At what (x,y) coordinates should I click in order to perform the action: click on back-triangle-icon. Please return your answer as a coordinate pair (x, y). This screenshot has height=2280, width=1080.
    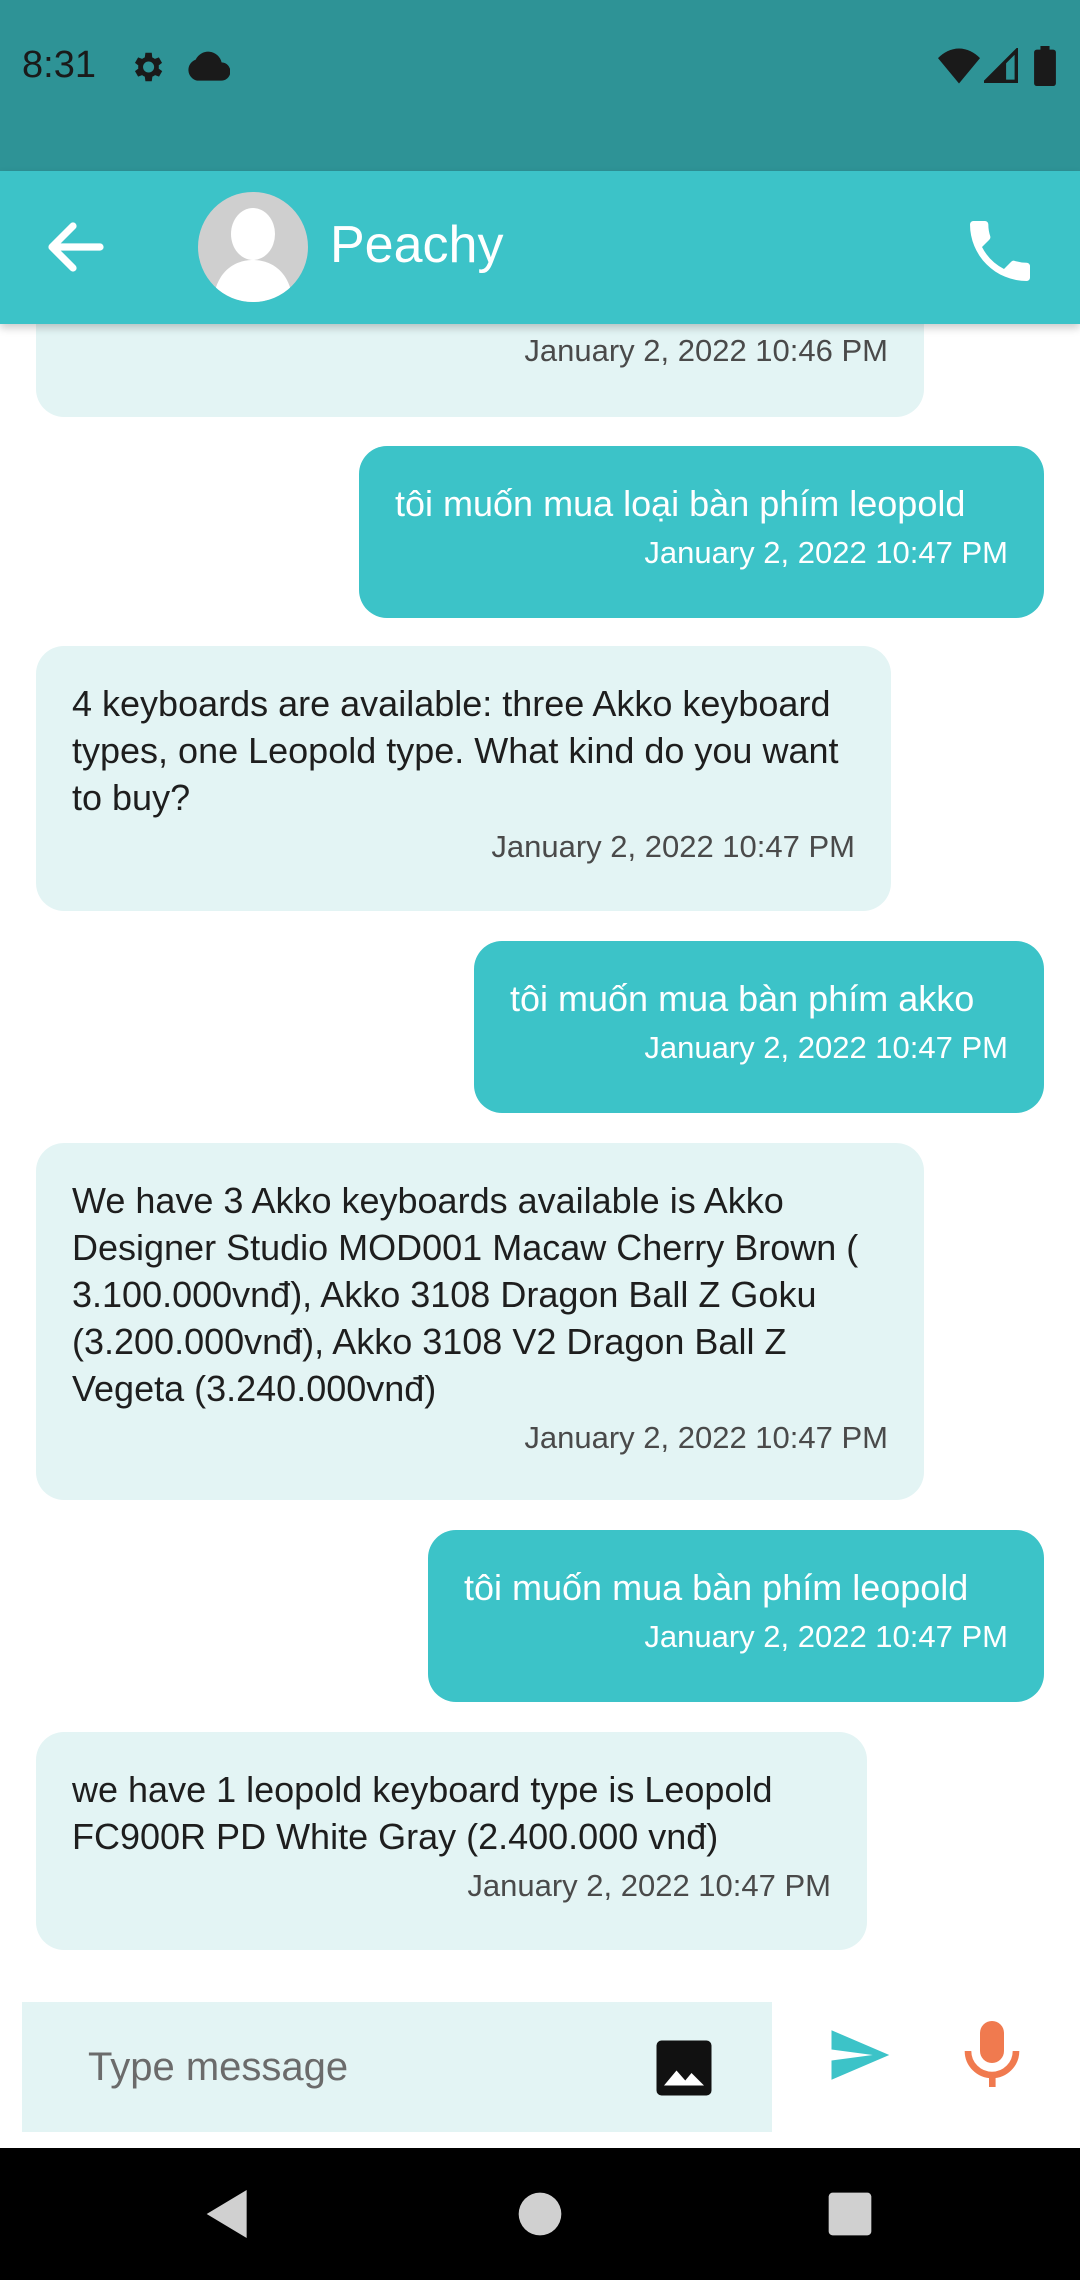
    Looking at the image, I should click on (228, 2214).